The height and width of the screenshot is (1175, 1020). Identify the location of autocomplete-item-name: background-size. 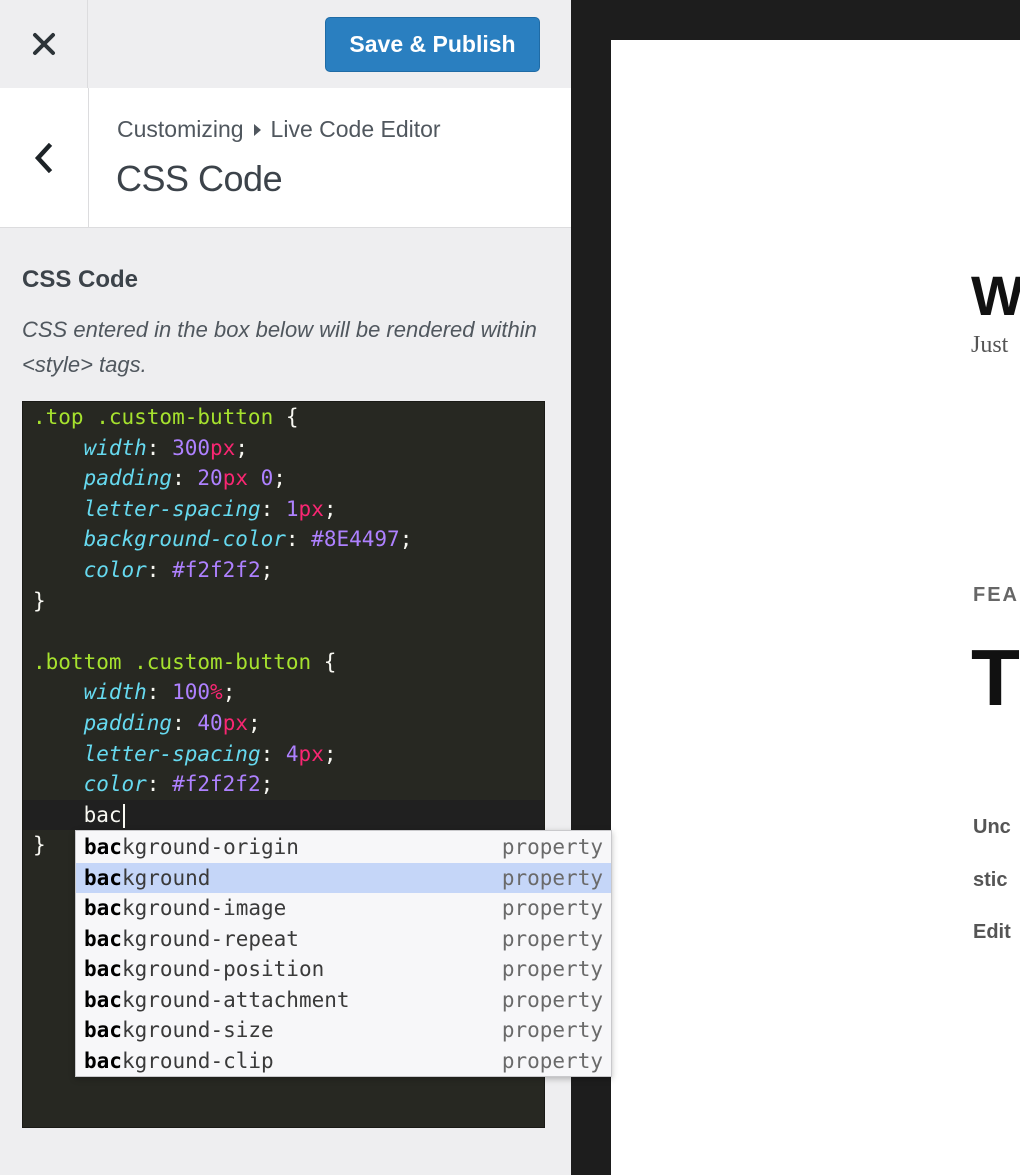
(179, 1030).